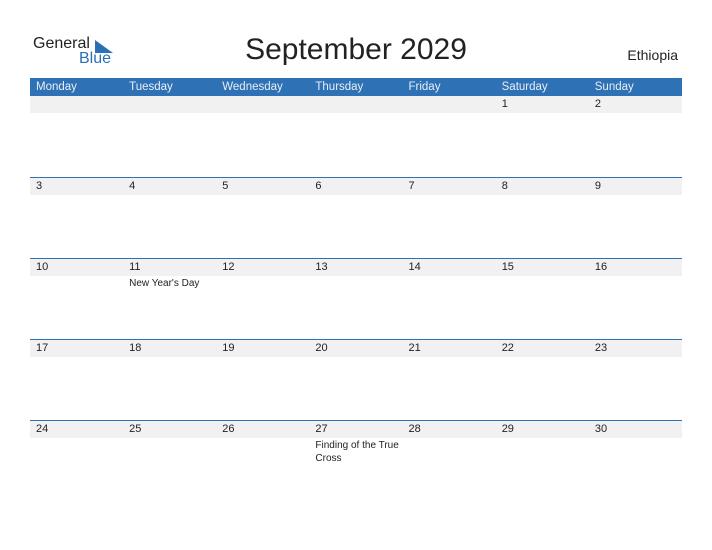 This screenshot has width=712, height=550. What do you see at coordinates (262, 299) in the screenshot?
I see `day-cell: 12` at bounding box center [262, 299].